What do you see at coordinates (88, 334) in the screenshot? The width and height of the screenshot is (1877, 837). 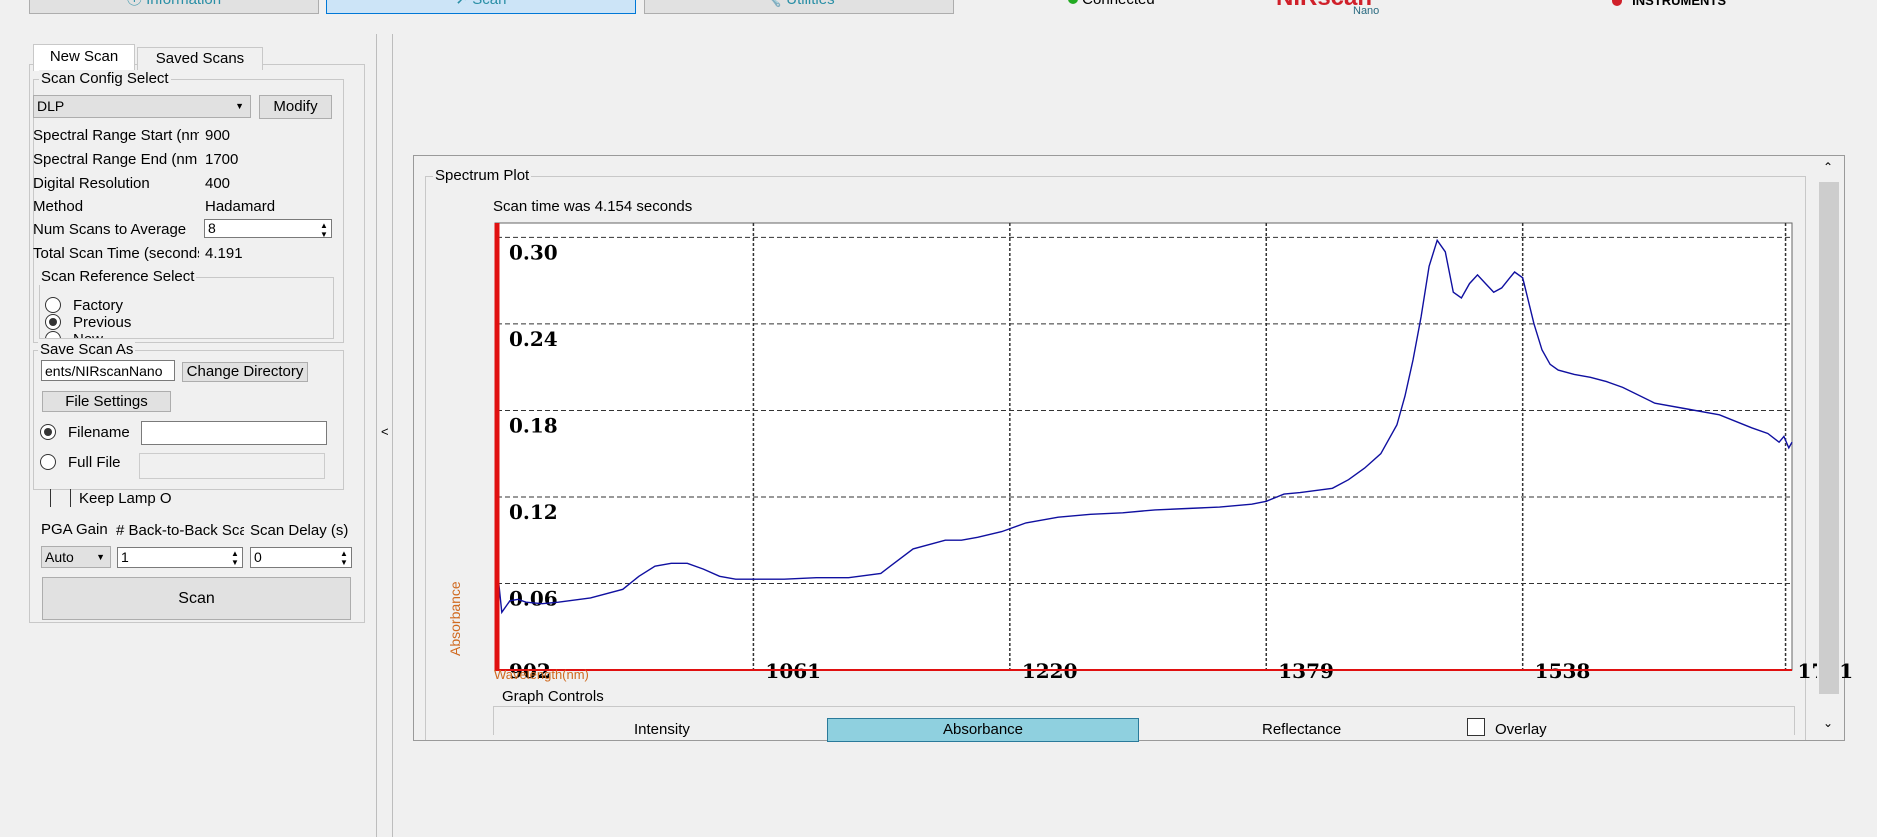 I see `new-label: New` at bounding box center [88, 334].